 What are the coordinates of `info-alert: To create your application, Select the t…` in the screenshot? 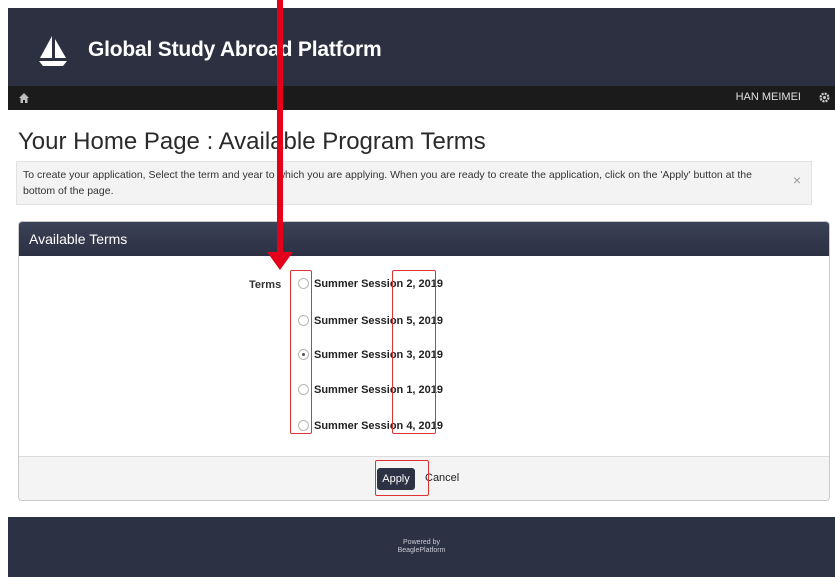 It's located at (414, 183).